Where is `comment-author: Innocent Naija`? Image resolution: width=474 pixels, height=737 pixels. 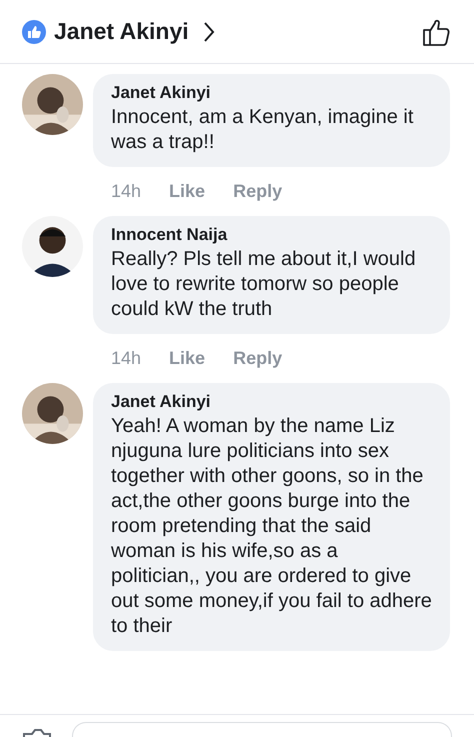 comment-author: Innocent Naija is located at coordinates (271, 235).